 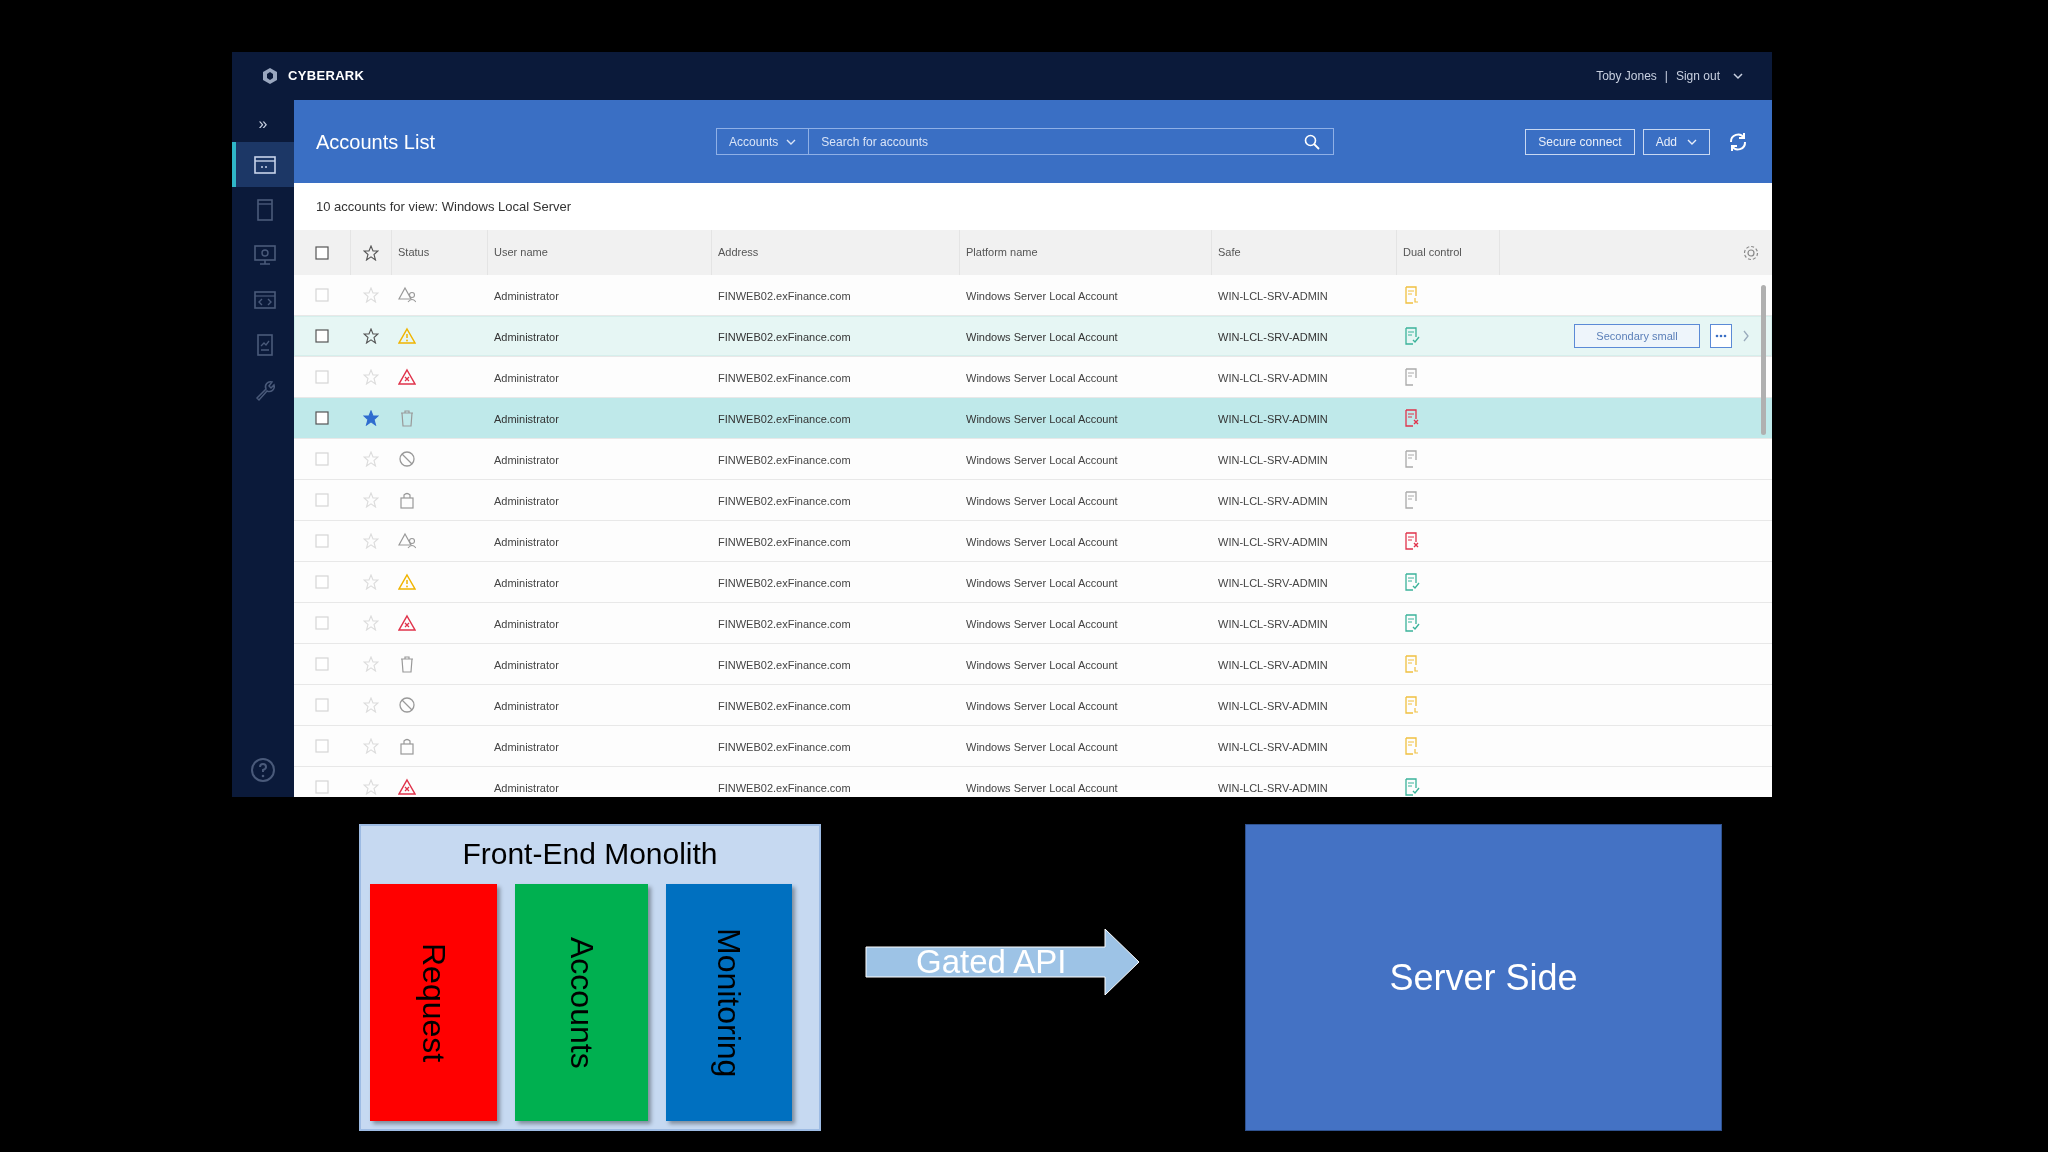 What do you see at coordinates (1763, 360) in the screenshot?
I see `scrollbar` at bounding box center [1763, 360].